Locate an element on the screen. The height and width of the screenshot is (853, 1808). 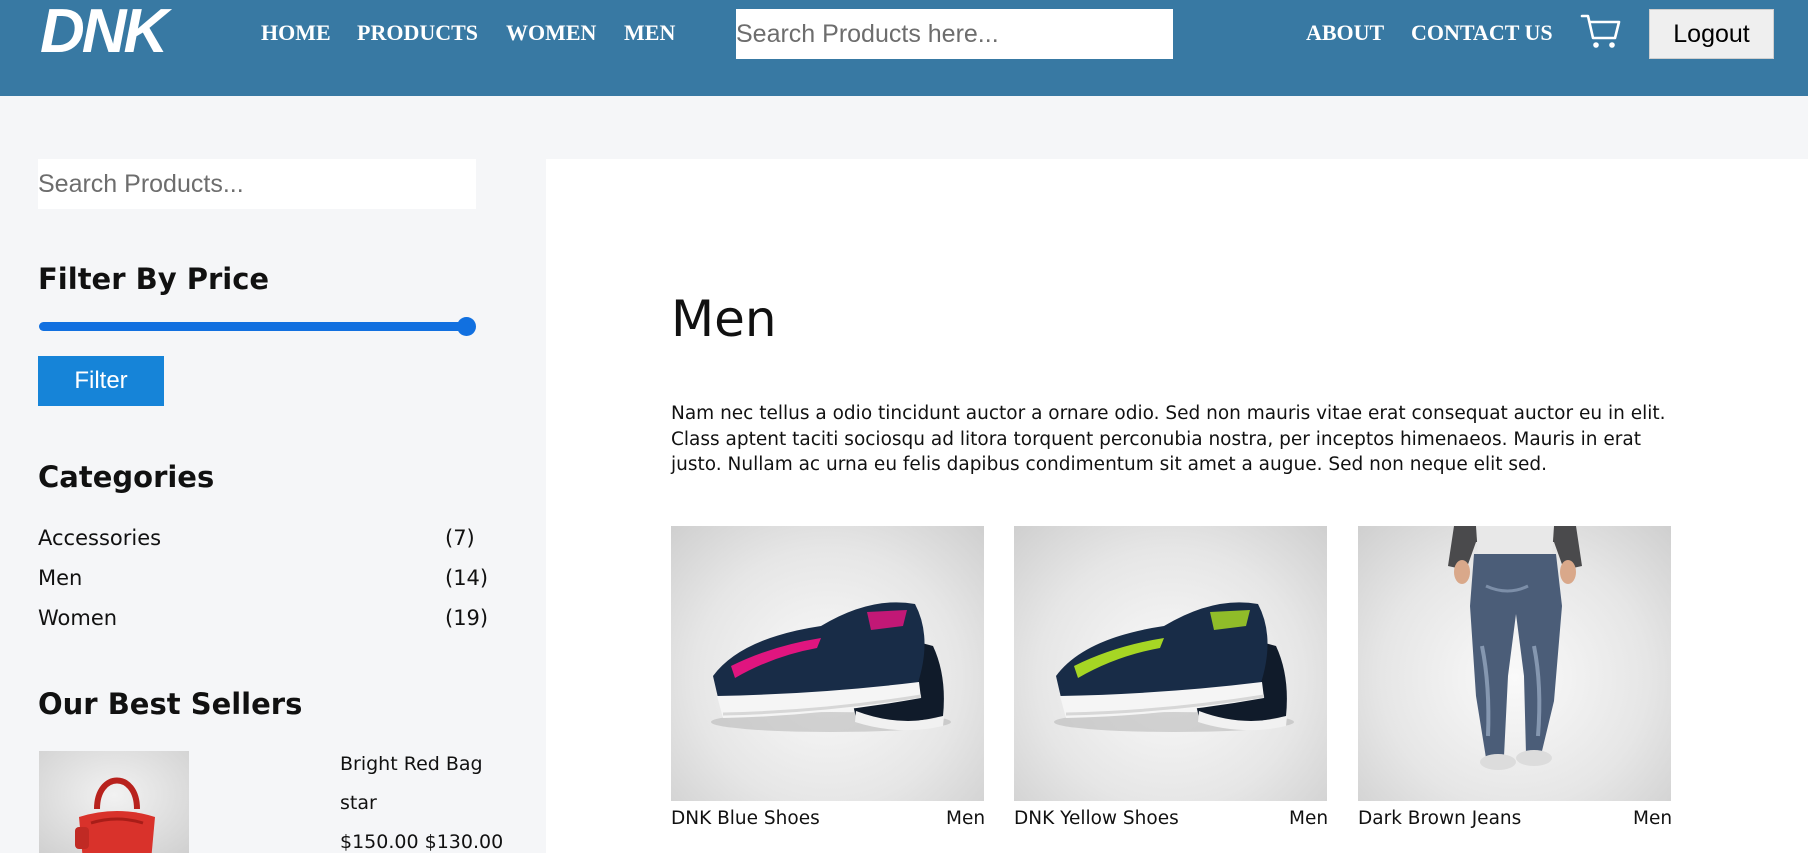
logout-button: Logout is located at coordinates (1711, 34).